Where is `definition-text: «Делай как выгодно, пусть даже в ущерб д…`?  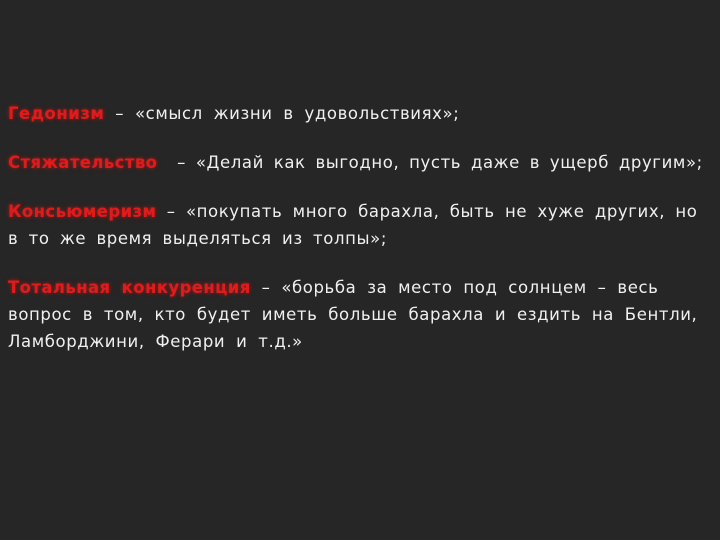
definition-text: «Делай как выгодно, пусть даже в ущерб д… is located at coordinates (449, 162).